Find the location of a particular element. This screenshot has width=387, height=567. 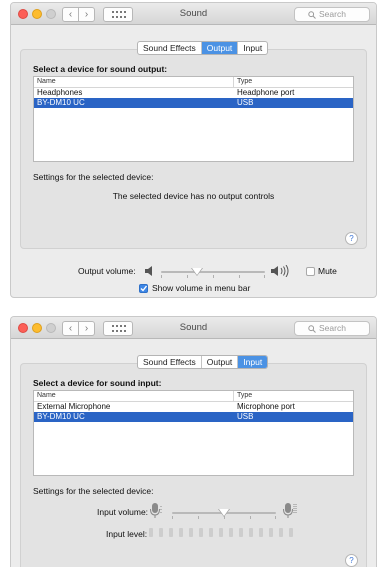

table-row: Headphones Headphone port is located at coordinates (193, 93).